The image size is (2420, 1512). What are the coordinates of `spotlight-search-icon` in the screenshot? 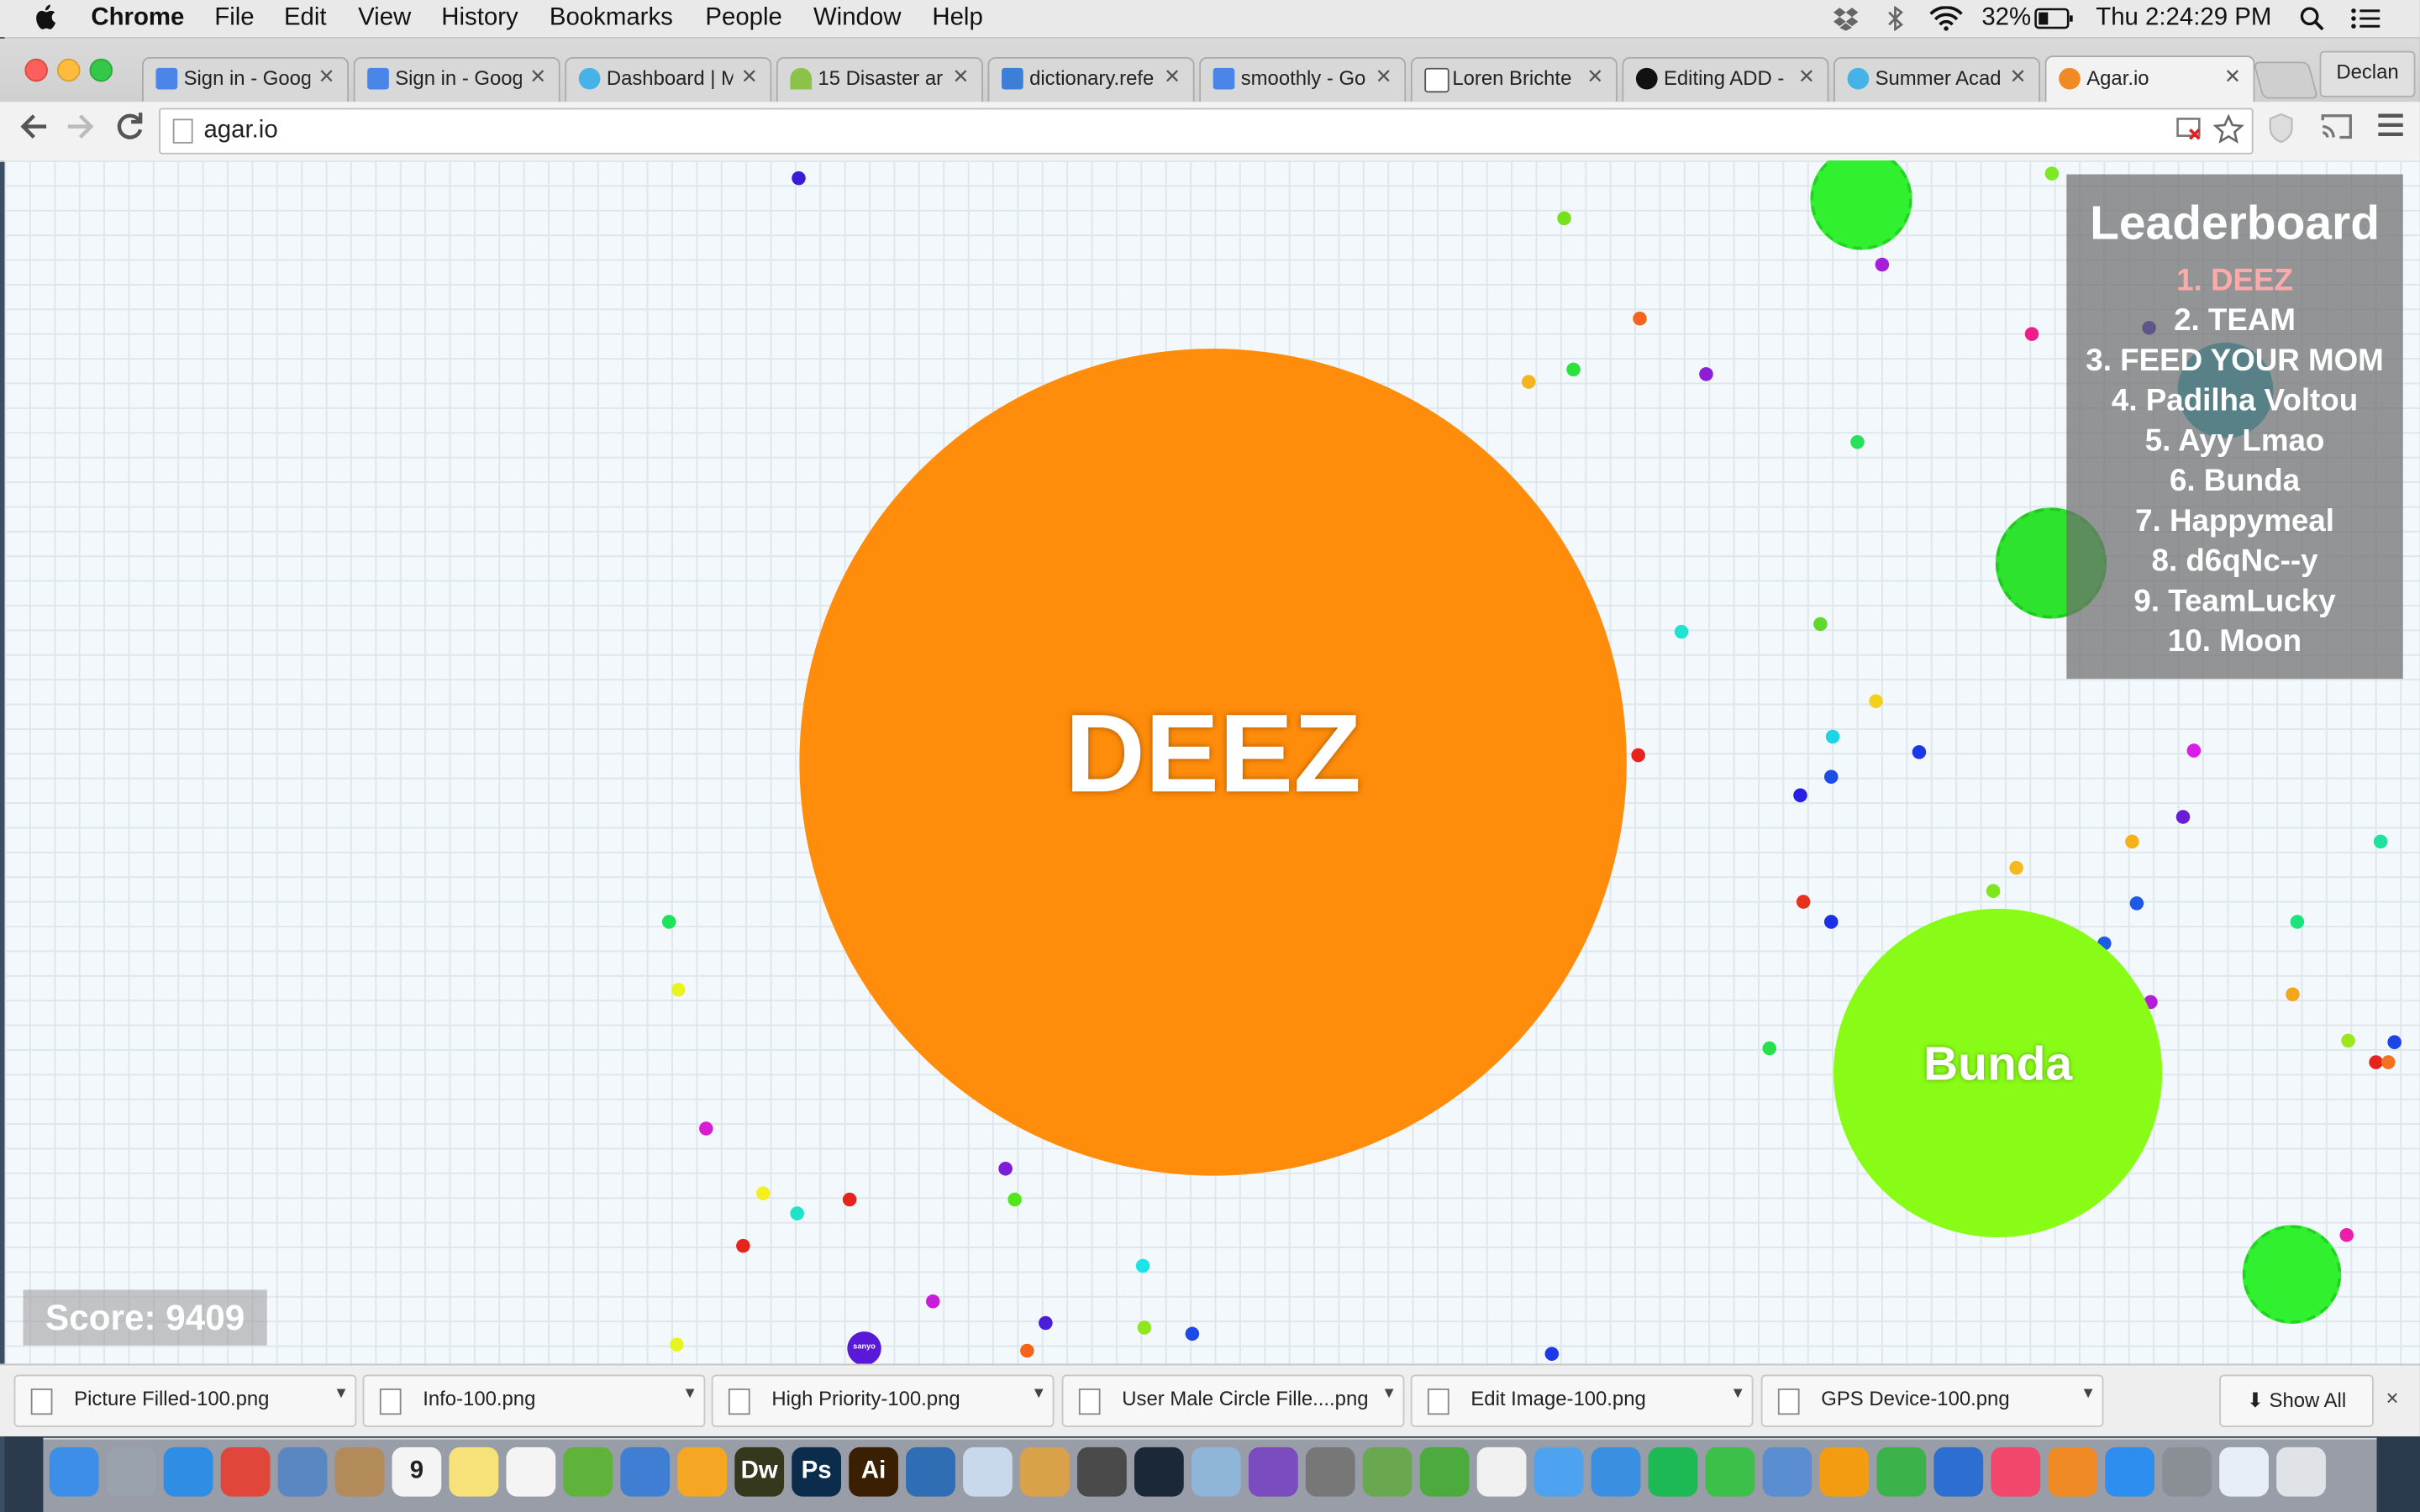 It's located at (2312, 22).